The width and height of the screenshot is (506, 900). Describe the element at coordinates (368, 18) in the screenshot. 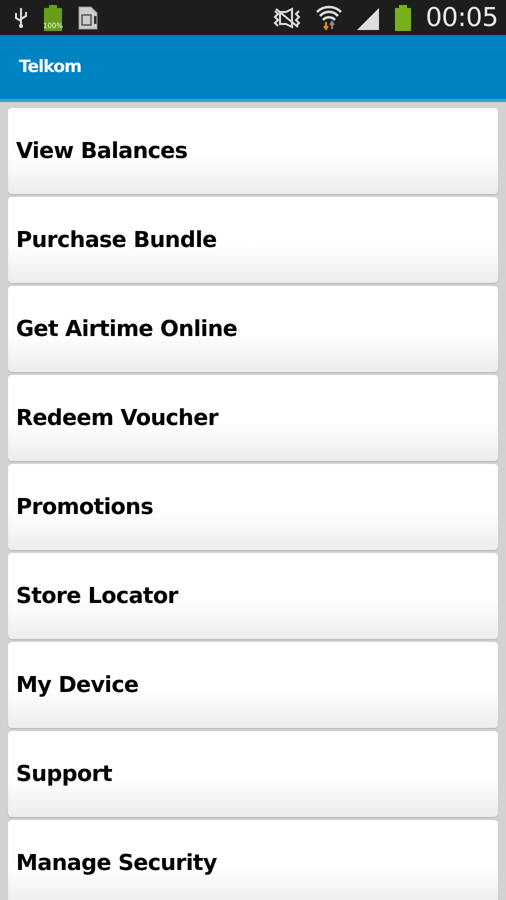

I see `signal-icon` at that location.